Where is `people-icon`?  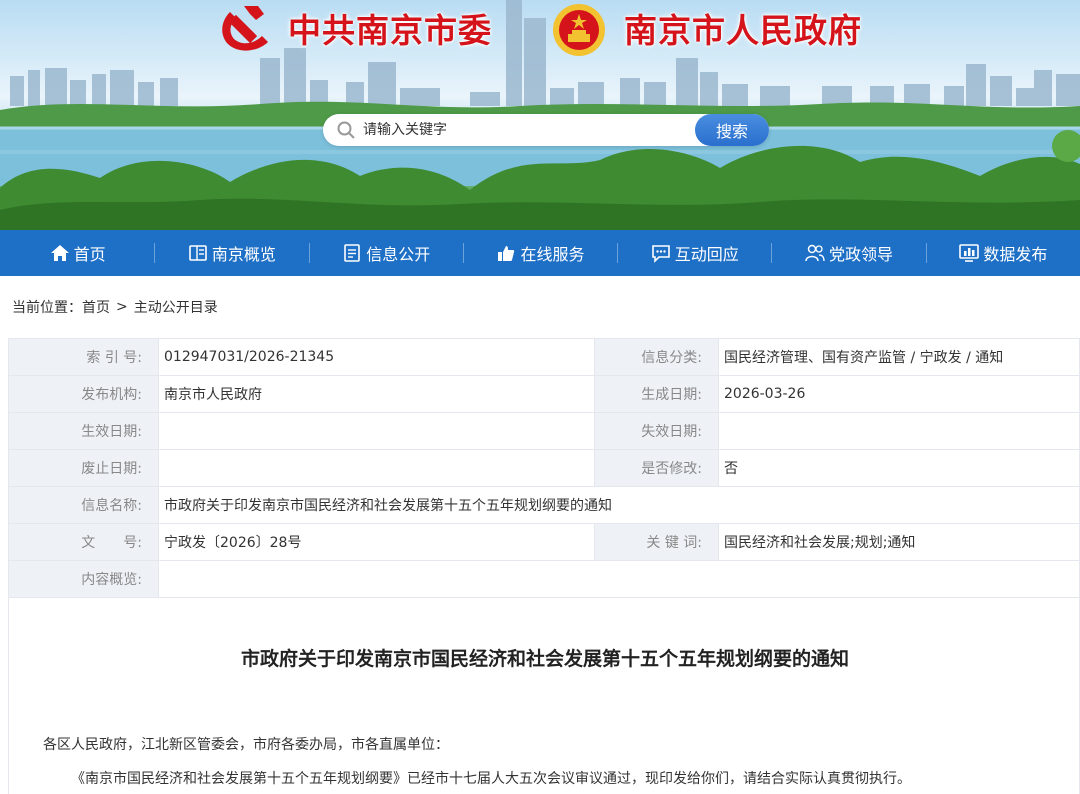
people-icon is located at coordinates (815, 253).